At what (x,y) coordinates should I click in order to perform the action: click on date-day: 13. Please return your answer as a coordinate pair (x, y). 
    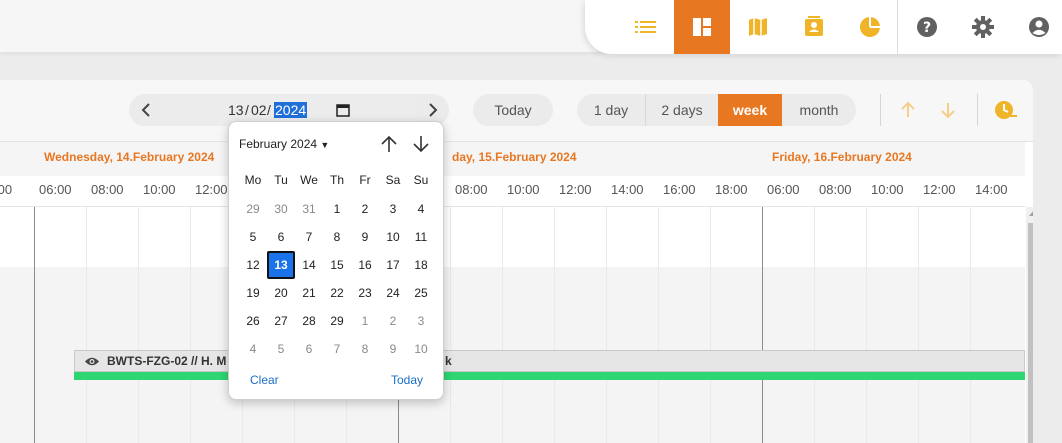
    Looking at the image, I should click on (236, 110).